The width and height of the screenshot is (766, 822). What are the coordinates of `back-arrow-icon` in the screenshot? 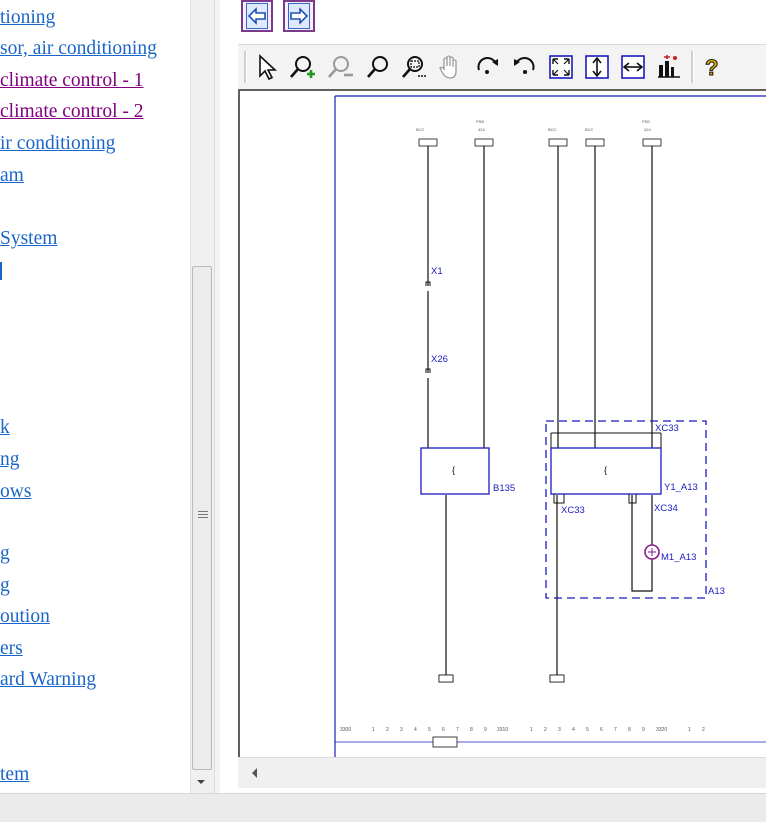 It's located at (257, 16).